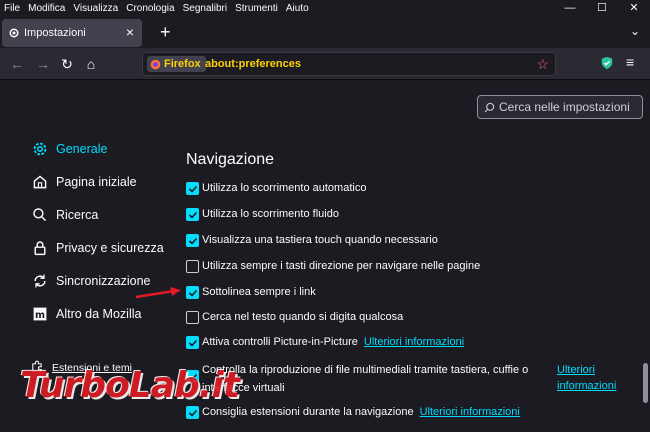 This screenshot has height=432, width=650. Describe the element at coordinates (570, 8) in the screenshot. I see `minimize-icon: —` at that location.